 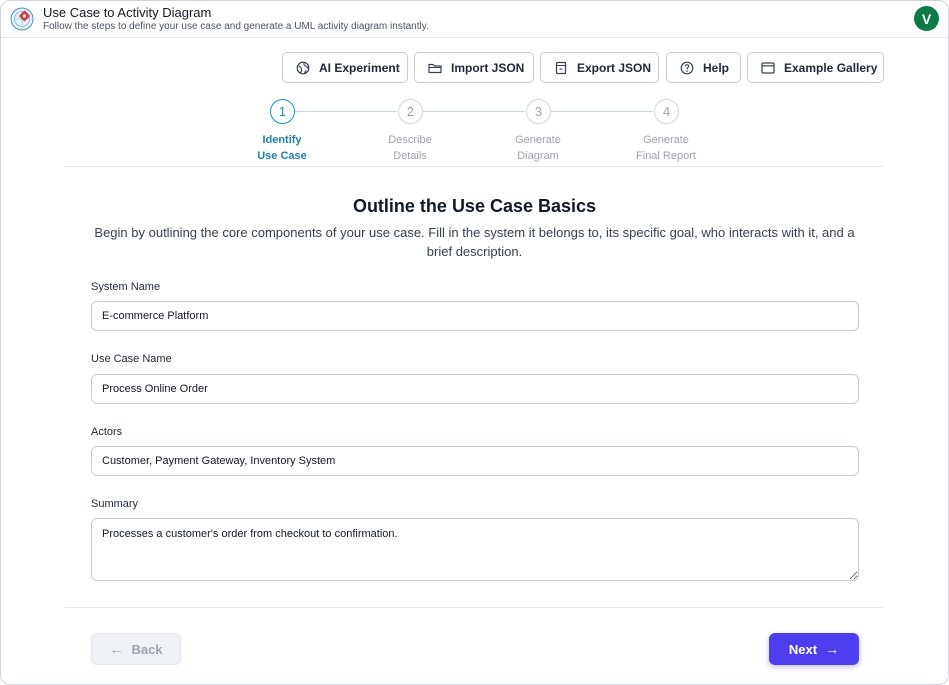 What do you see at coordinates (359, 67) in the screenshot?
I see `ai-experiment-label: AI Experiment` at bounding box center [359, 67].